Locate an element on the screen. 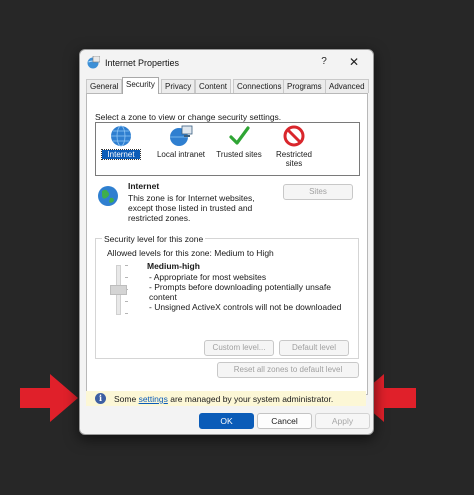  intranet-globe-icon is located at coordinates (181, 135).